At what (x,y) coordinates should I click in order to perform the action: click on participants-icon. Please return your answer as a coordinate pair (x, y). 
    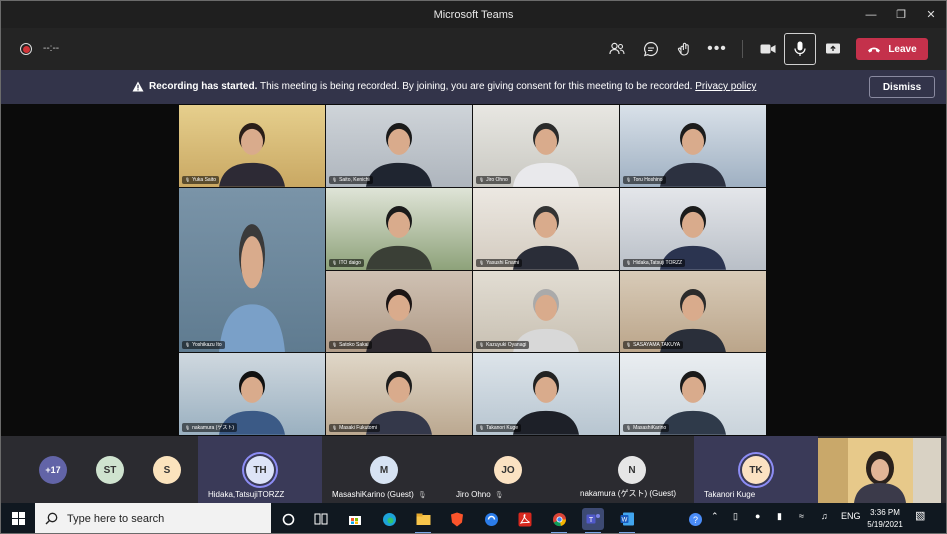
    Looking at the image, I should click on (617, 49).